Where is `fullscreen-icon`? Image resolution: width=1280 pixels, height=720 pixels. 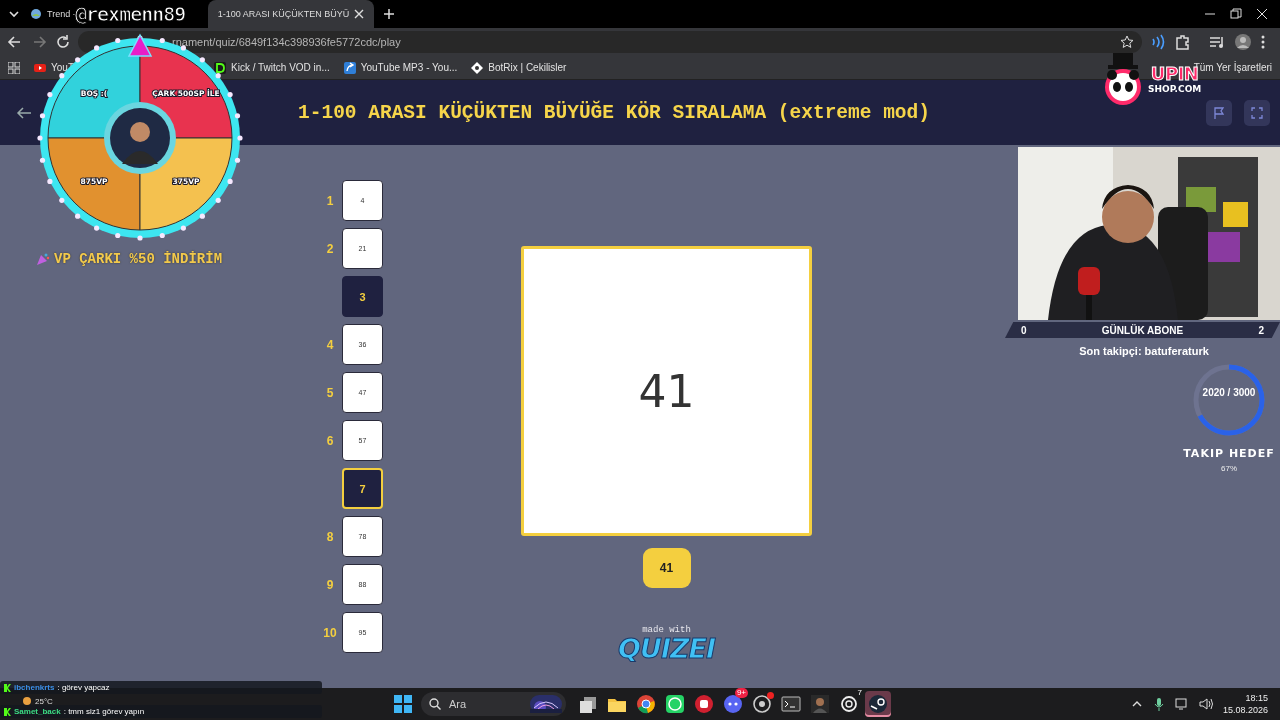
fullscreen-icon is located at coordinates (1257, 112).